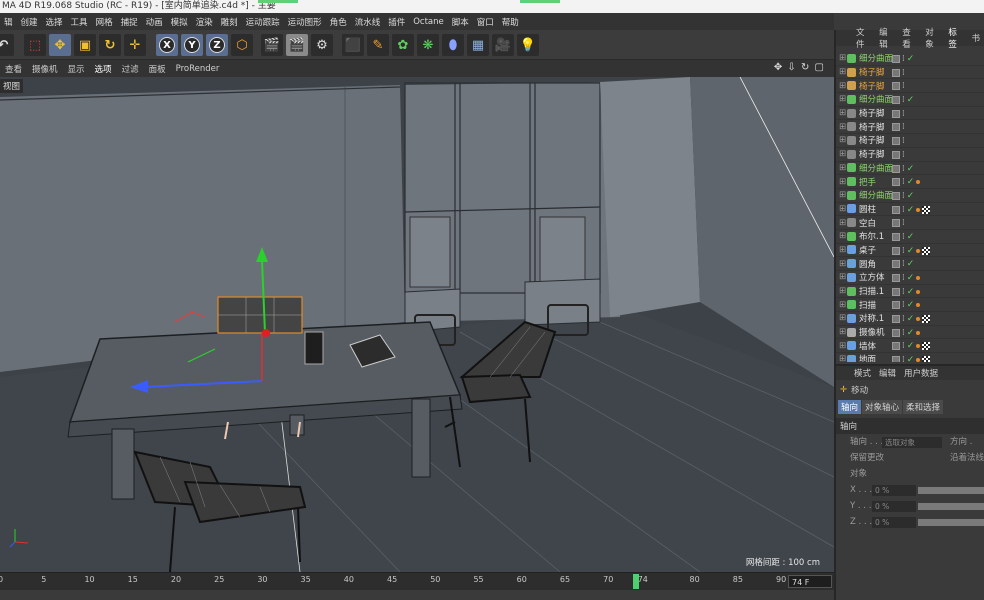 The height and width of the screenshot is (600, 984). I want to click on rotate-tool-button: ↻, so click(110, 45).